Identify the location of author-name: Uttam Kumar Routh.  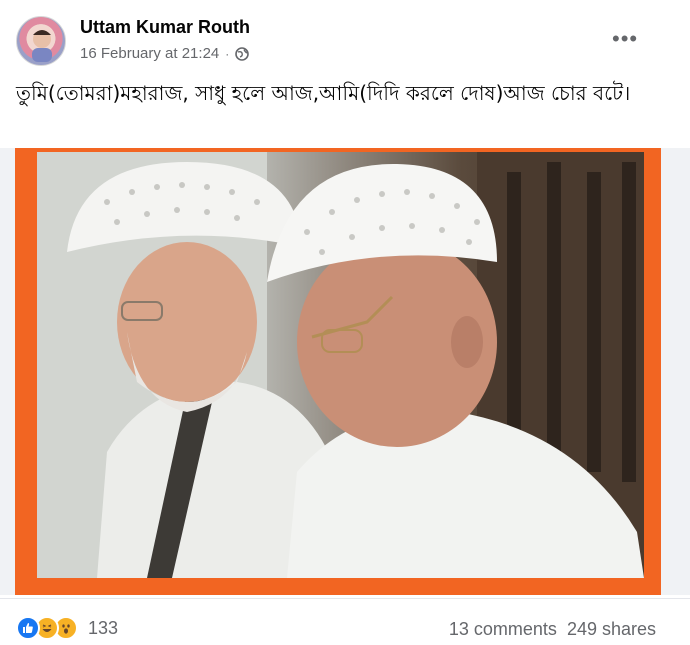
(165, 27).